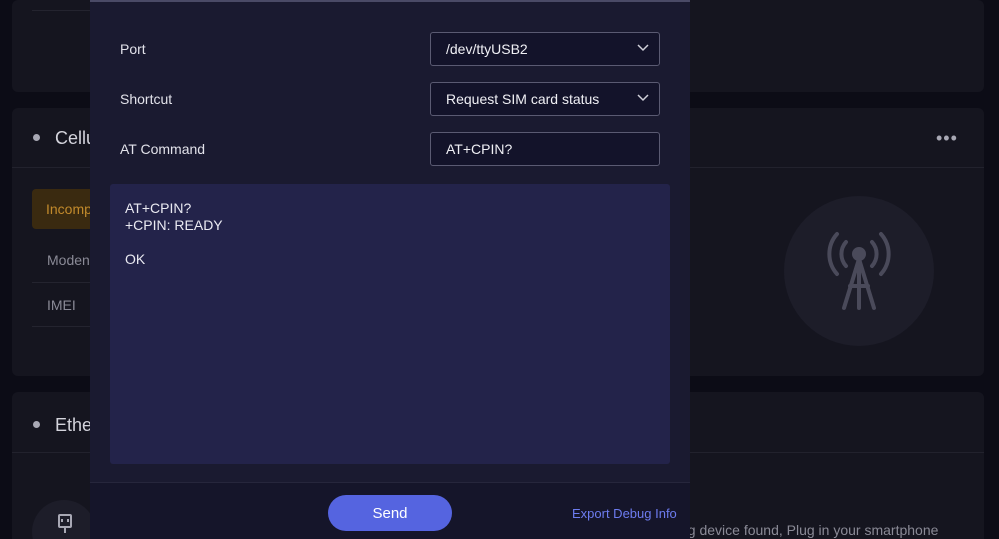 The image size is (999, 539). Describe the element at coordinates (545, 149) in the screenshot. I see `at-command-input: AT+CPIN?` at that location.